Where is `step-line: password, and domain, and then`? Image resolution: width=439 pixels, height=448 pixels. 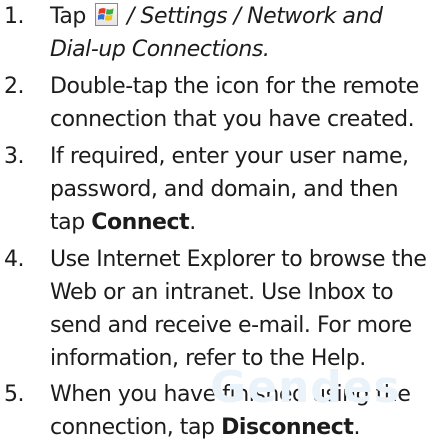 step-line: password, and domain, and then is located at coordinates (224, 189).